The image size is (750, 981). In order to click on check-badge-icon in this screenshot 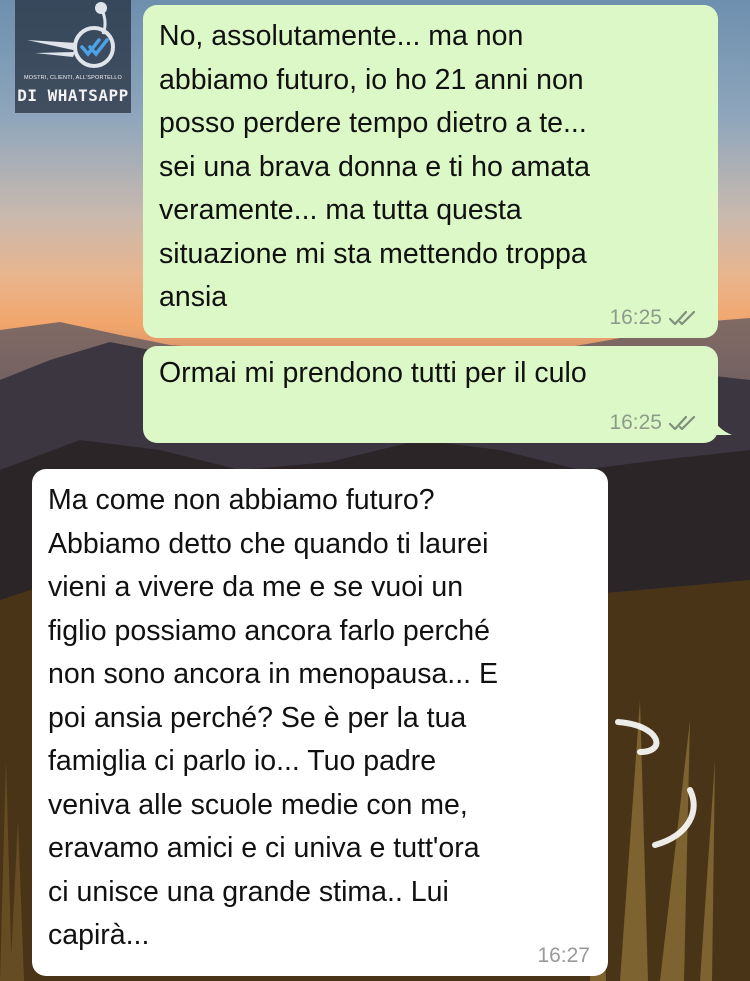, I will do `click(71, 35)`.